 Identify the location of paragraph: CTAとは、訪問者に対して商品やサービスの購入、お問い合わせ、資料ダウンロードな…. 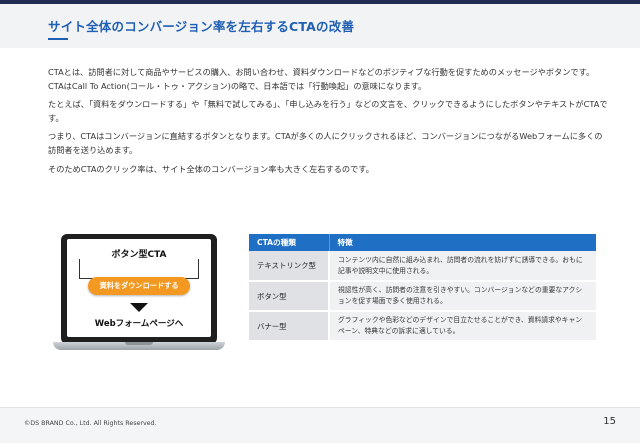
(321, 79).